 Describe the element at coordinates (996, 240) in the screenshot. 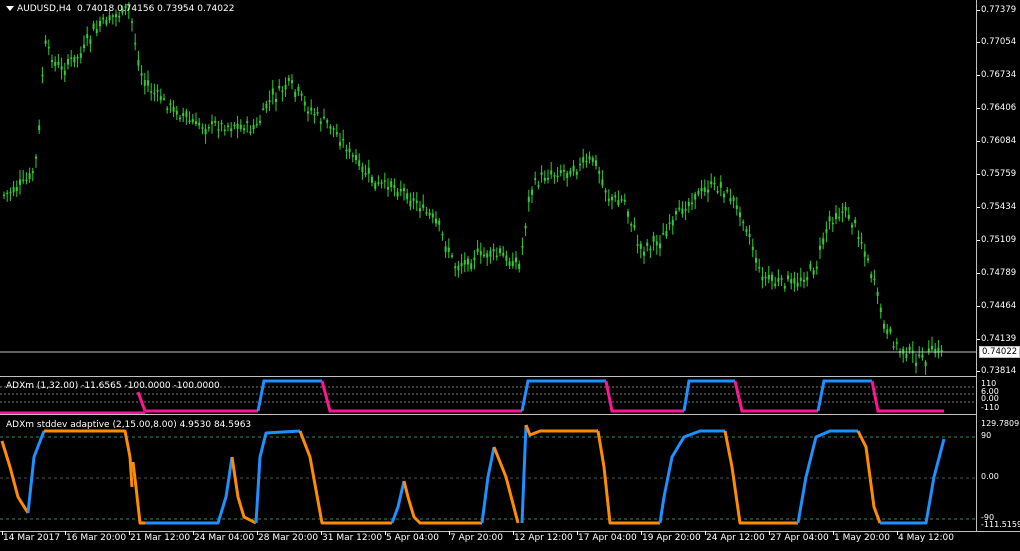

I see `price-tick-label: 0.75109` at that location.